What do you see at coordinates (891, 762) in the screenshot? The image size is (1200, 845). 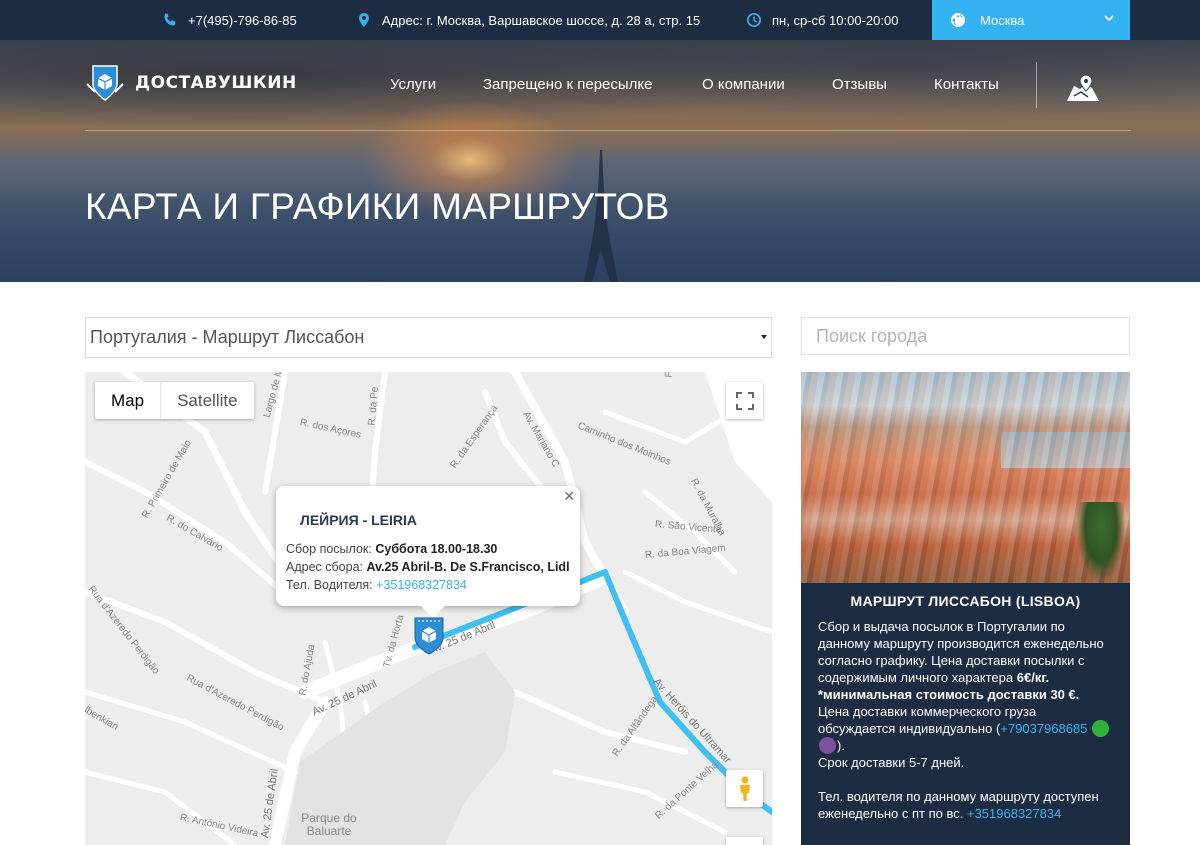 I see `route-info-delivery-time: Срок доставки 5-7 дней.` at bounding box center [891, 762].